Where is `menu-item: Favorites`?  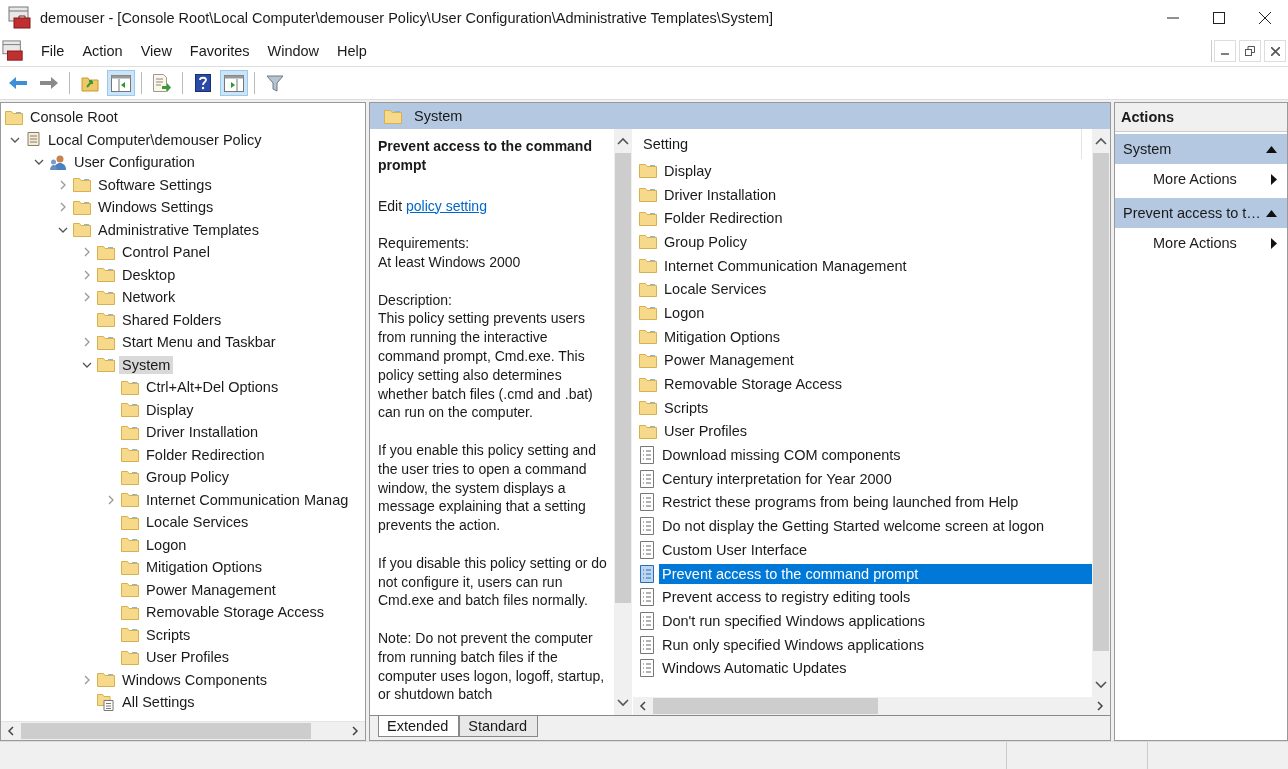 menu-item: Favorites is located at coordinates (219, 51).